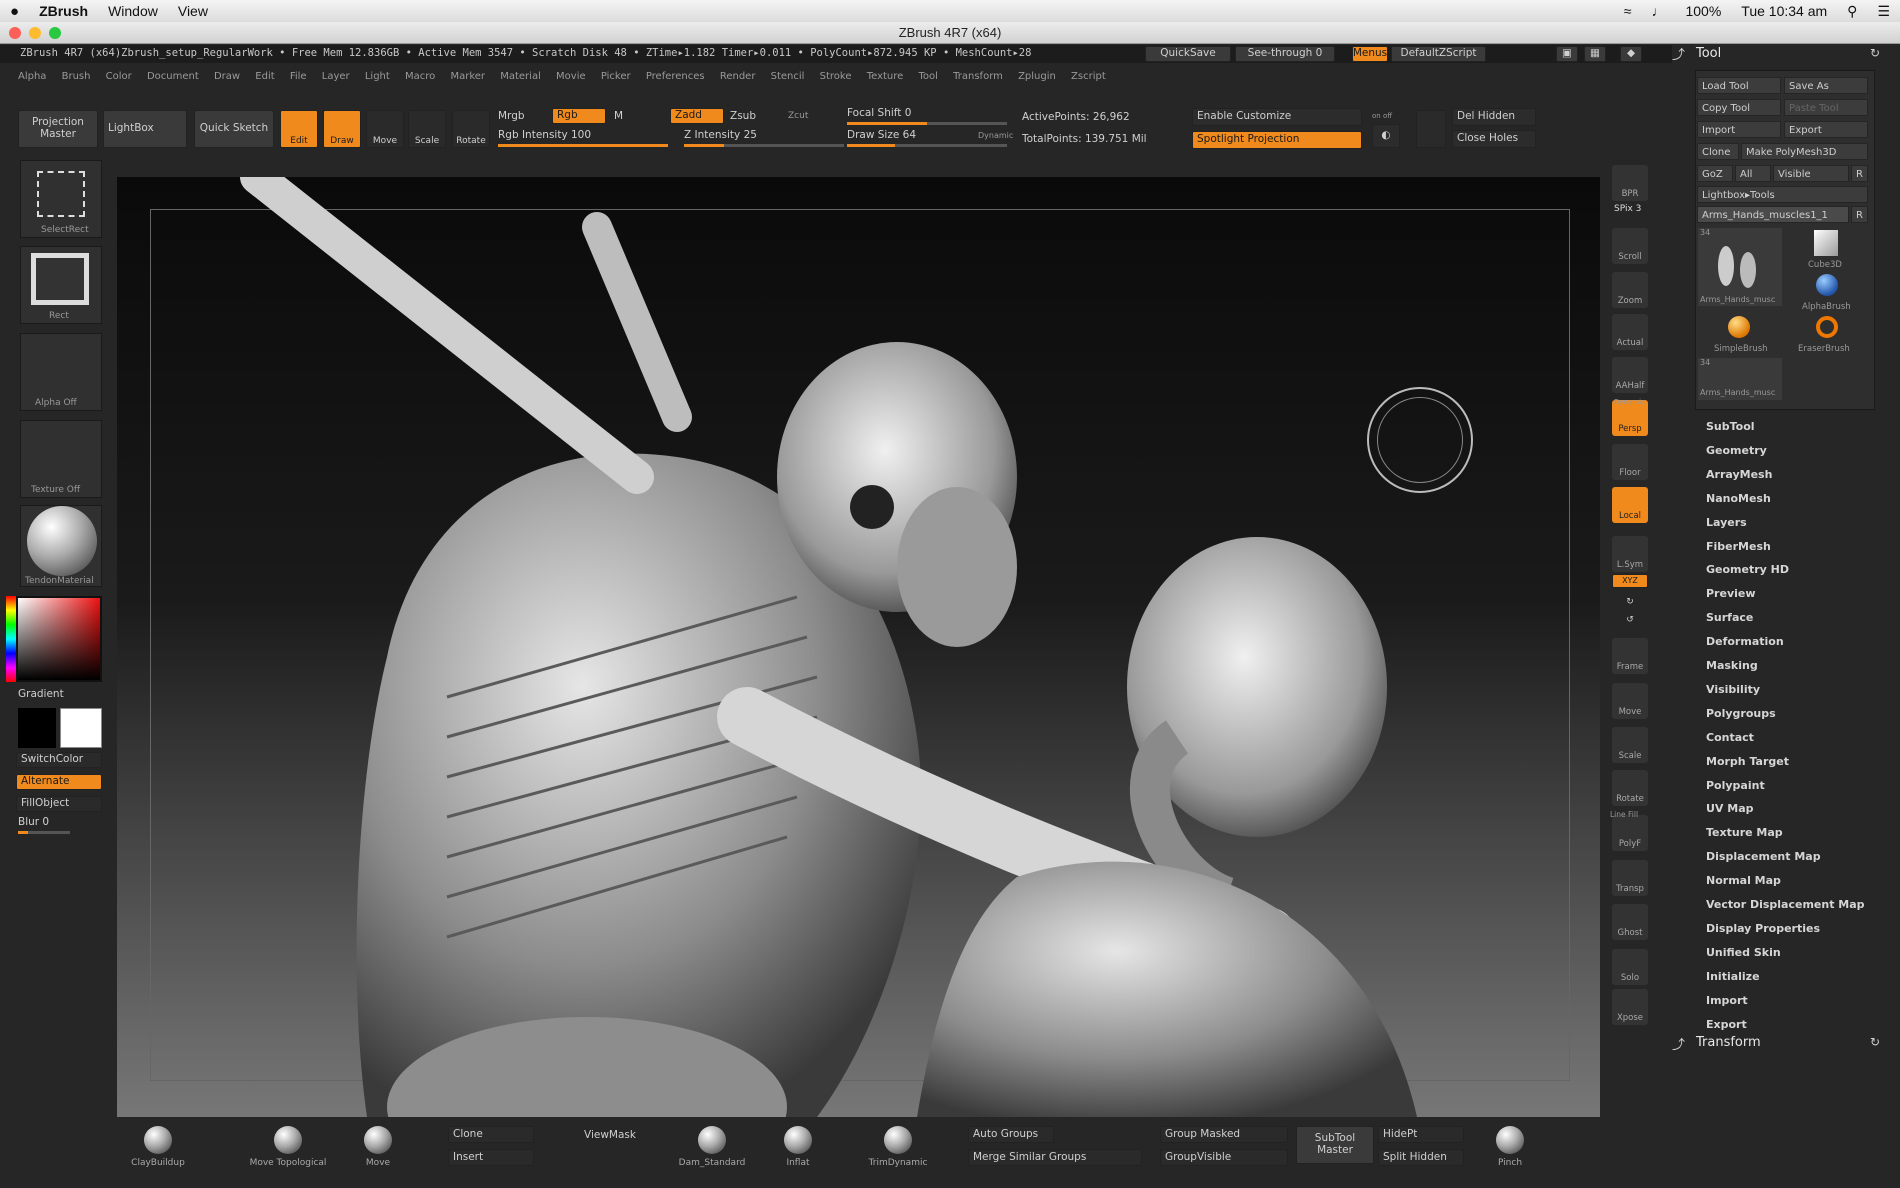 This screenshot has height=1188, width=1900. Describe the element at coordinates (995, 135) in the screenshot. I see `dynamic-toggle: Dynamic` at that location.